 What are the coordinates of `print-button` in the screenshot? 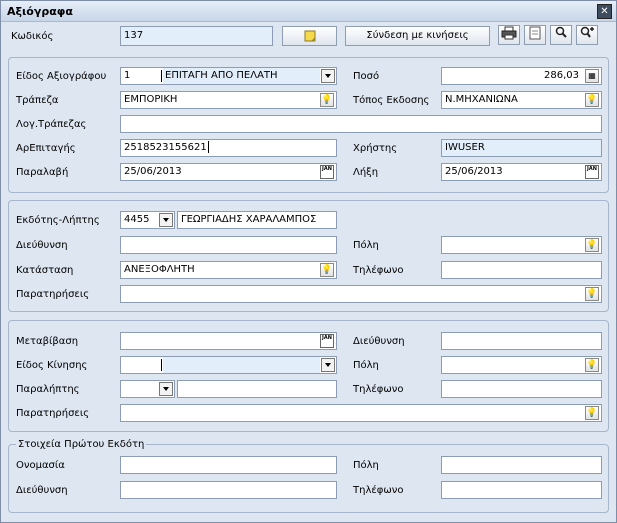 It's located at (509, 35).